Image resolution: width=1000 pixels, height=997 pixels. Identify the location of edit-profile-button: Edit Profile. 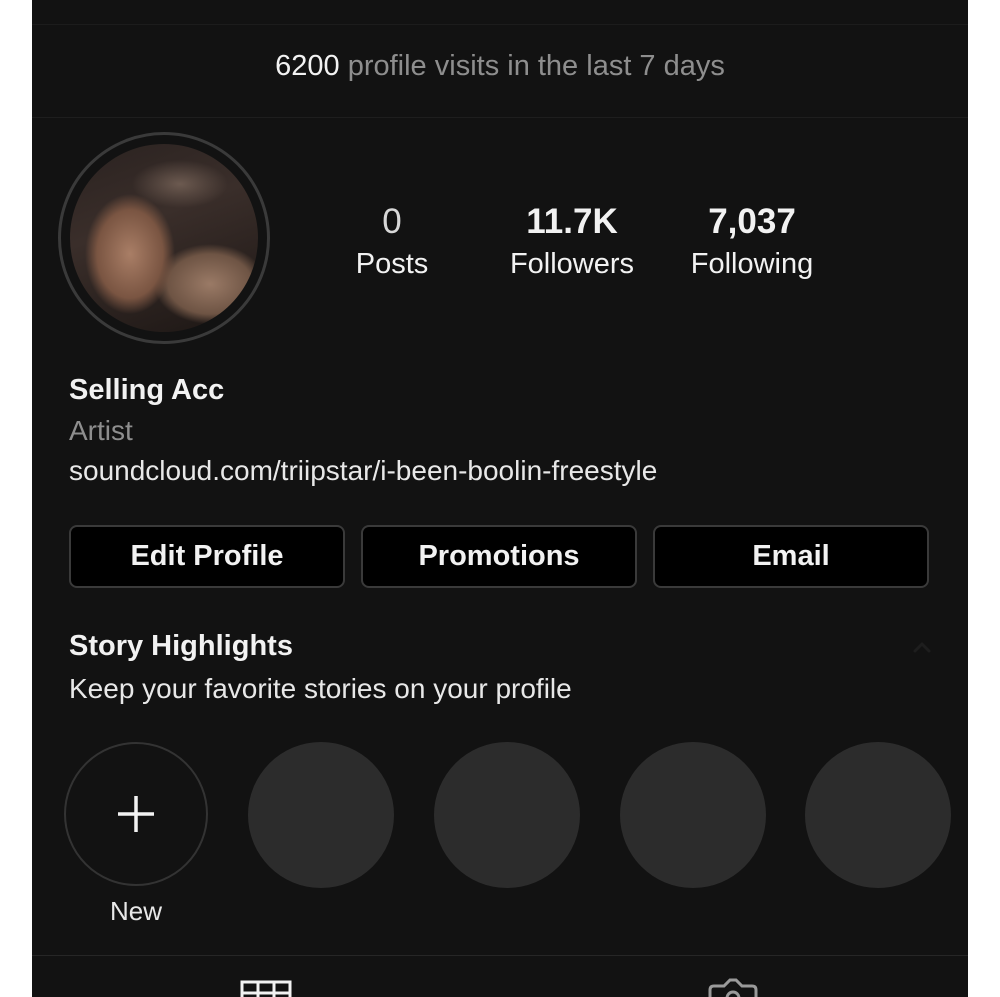
(207, 556).